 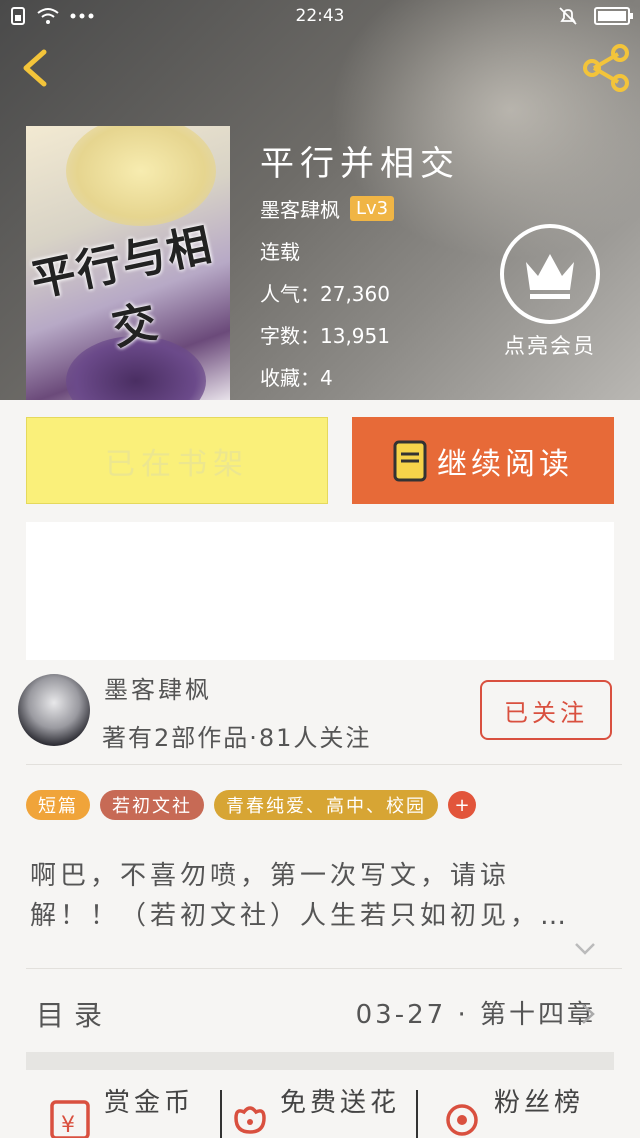 I want to click on author-name: 墨客肆枫, so click(x=300, y=208).